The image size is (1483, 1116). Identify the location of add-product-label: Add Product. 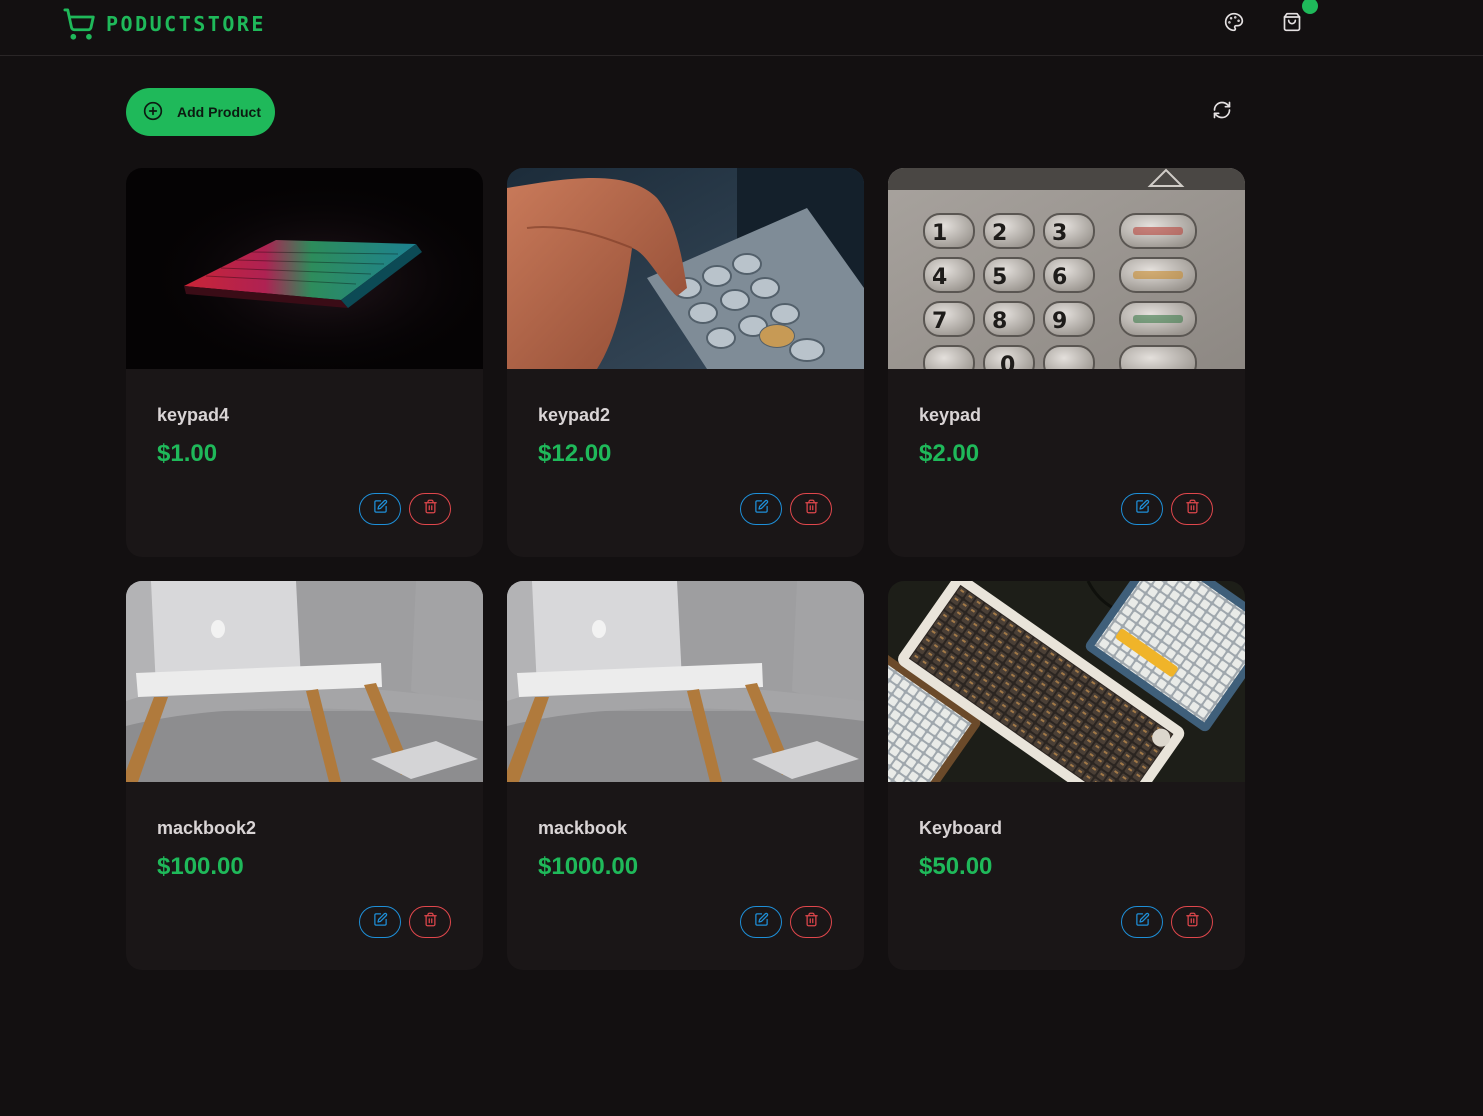
(219, 112).